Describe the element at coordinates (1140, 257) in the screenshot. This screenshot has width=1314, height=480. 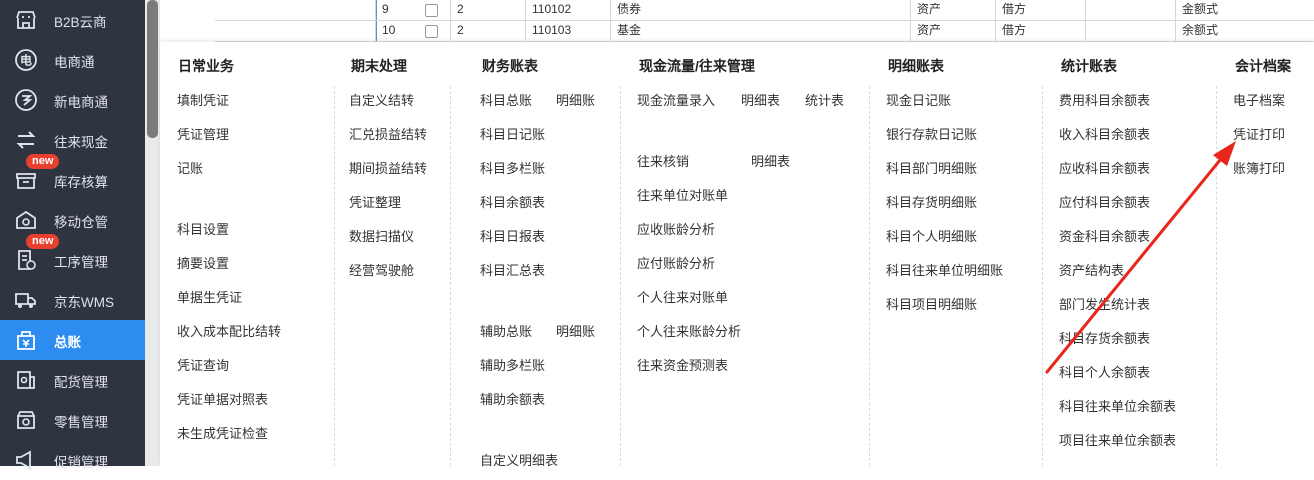
I see `red-annotation-arrow-icon` at that location.